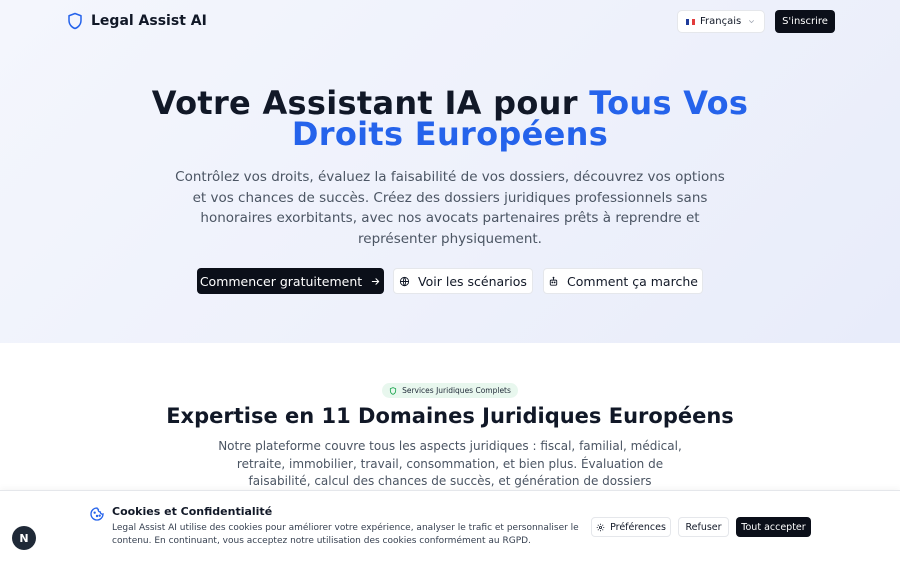 The image size is (900, 562). Describe the element at coordinates (24, 538) in the screenshot. I see `dev-tools-badge: N` at that location.